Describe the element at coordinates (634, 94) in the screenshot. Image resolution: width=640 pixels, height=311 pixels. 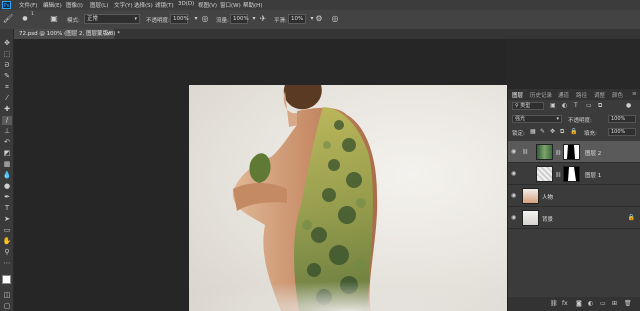
I see `panel-menu-icon: ≡` at that location.